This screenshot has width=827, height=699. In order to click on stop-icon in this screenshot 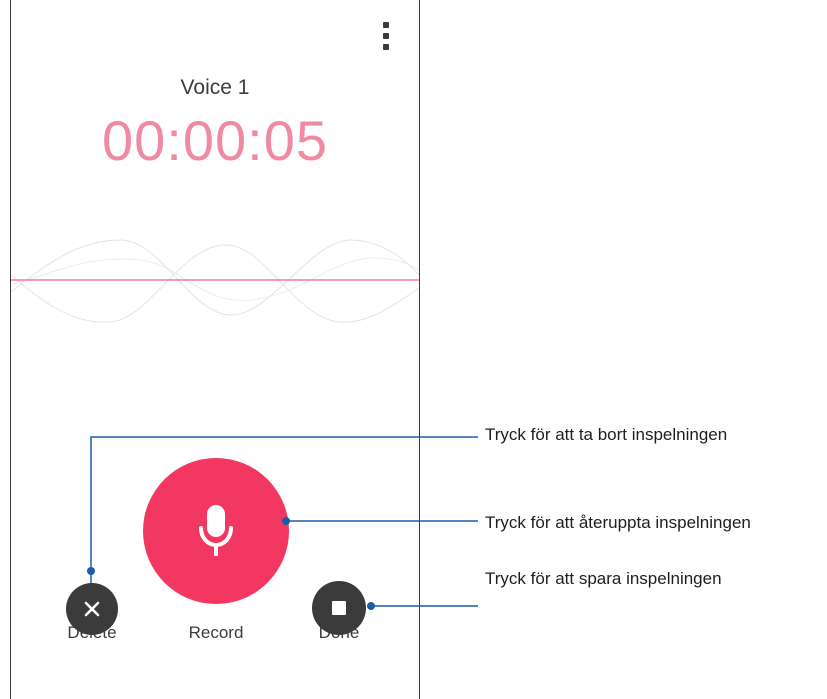, I will do `click(339, 608)`.